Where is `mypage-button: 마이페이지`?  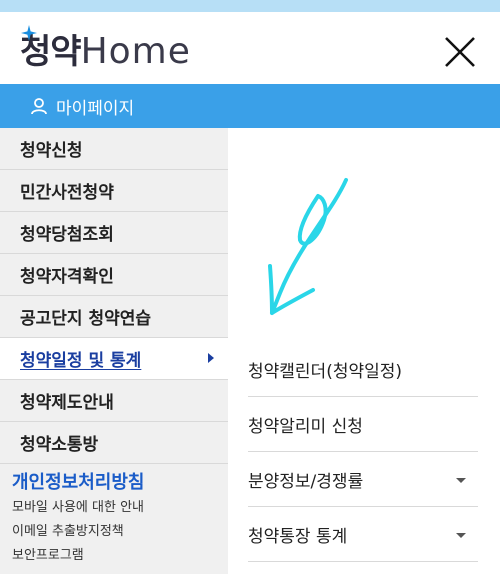
mypage-button: 마이페이지 is located at coordinates (250, 106).